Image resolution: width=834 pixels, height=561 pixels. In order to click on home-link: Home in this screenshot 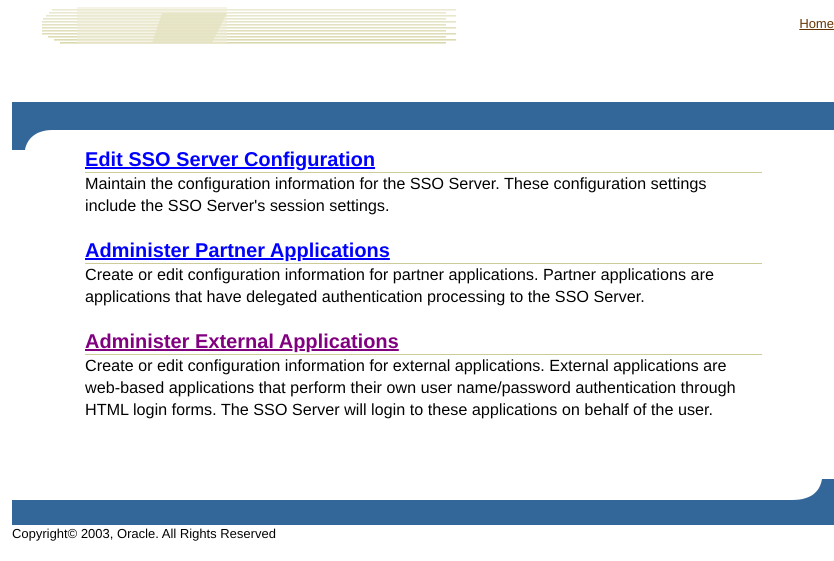, I will do `click(816, 24)`.